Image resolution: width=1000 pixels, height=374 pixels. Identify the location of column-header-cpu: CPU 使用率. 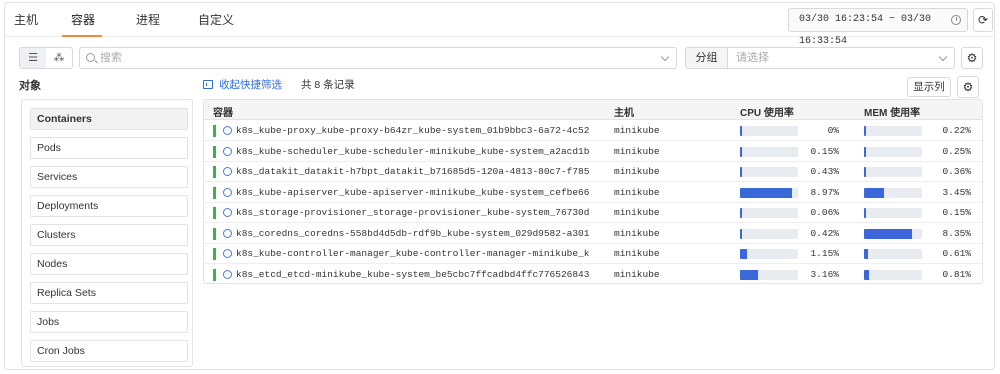
(767, 111).